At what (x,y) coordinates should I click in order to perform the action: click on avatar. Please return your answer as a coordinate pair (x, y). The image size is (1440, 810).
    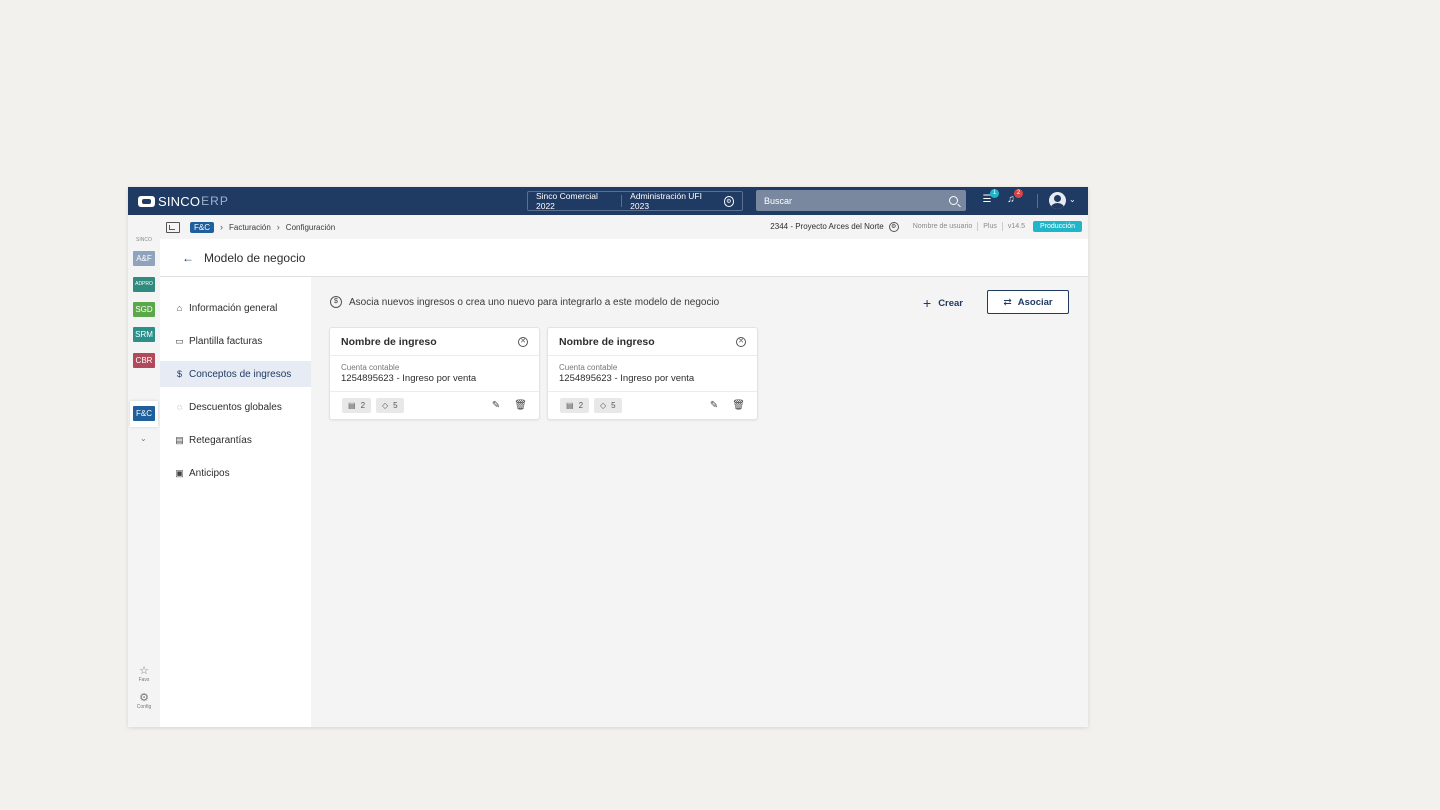
    Looking at the image, I should click on (1057, 200).